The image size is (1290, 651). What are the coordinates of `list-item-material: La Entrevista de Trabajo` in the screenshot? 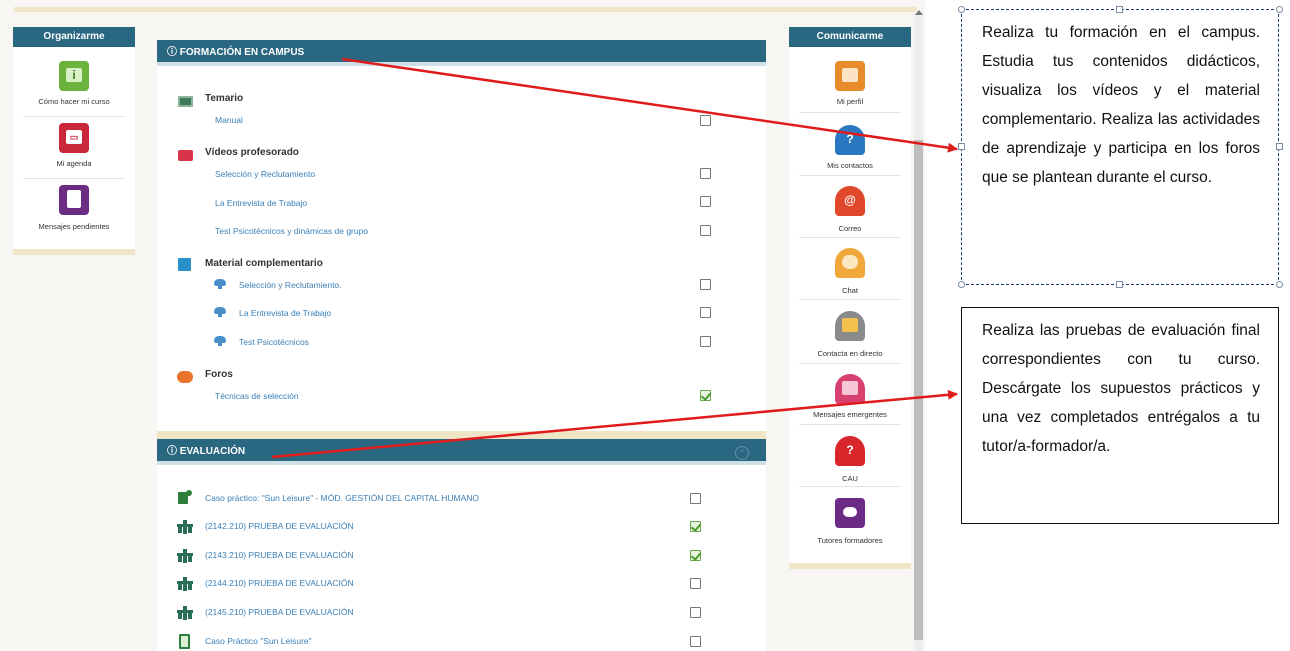 It's located at (285, 313).